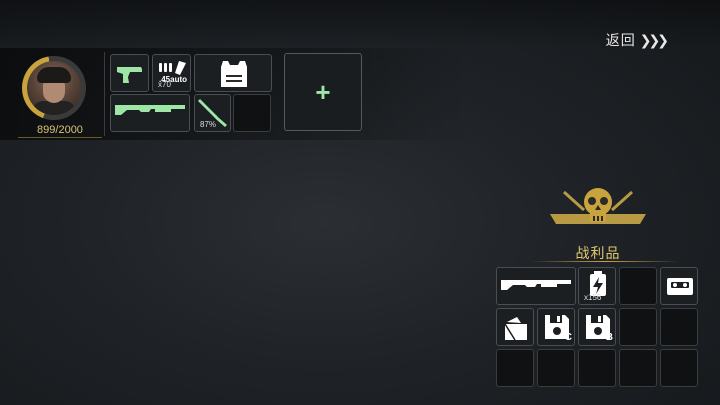  I want to click on hp-underline, so click(60, 137).